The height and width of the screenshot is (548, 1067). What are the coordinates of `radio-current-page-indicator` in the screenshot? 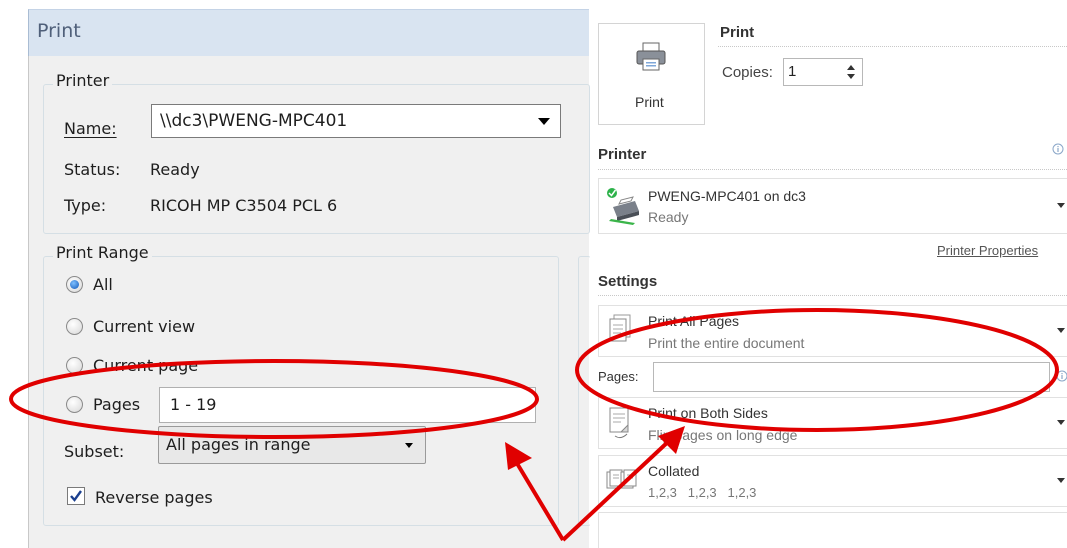 It's located at (74, 365).